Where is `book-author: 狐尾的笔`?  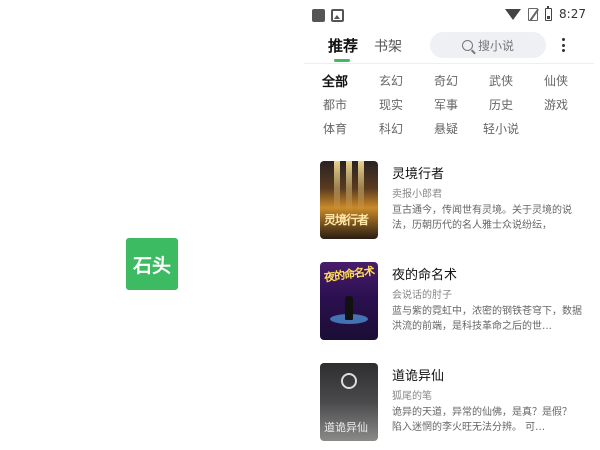
book-author: 狐尾的笔 is located at coordinates (412, 396).